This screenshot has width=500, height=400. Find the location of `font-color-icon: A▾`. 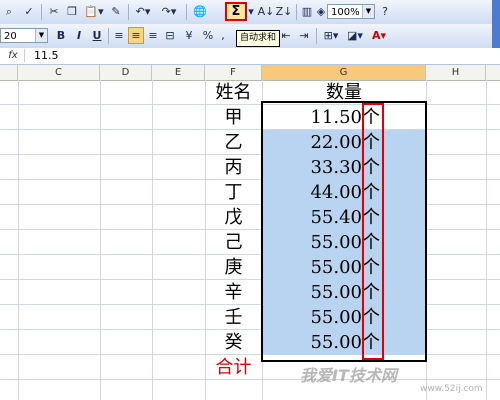

font-color-icon: A▾ is located at coordinates (379, 35).